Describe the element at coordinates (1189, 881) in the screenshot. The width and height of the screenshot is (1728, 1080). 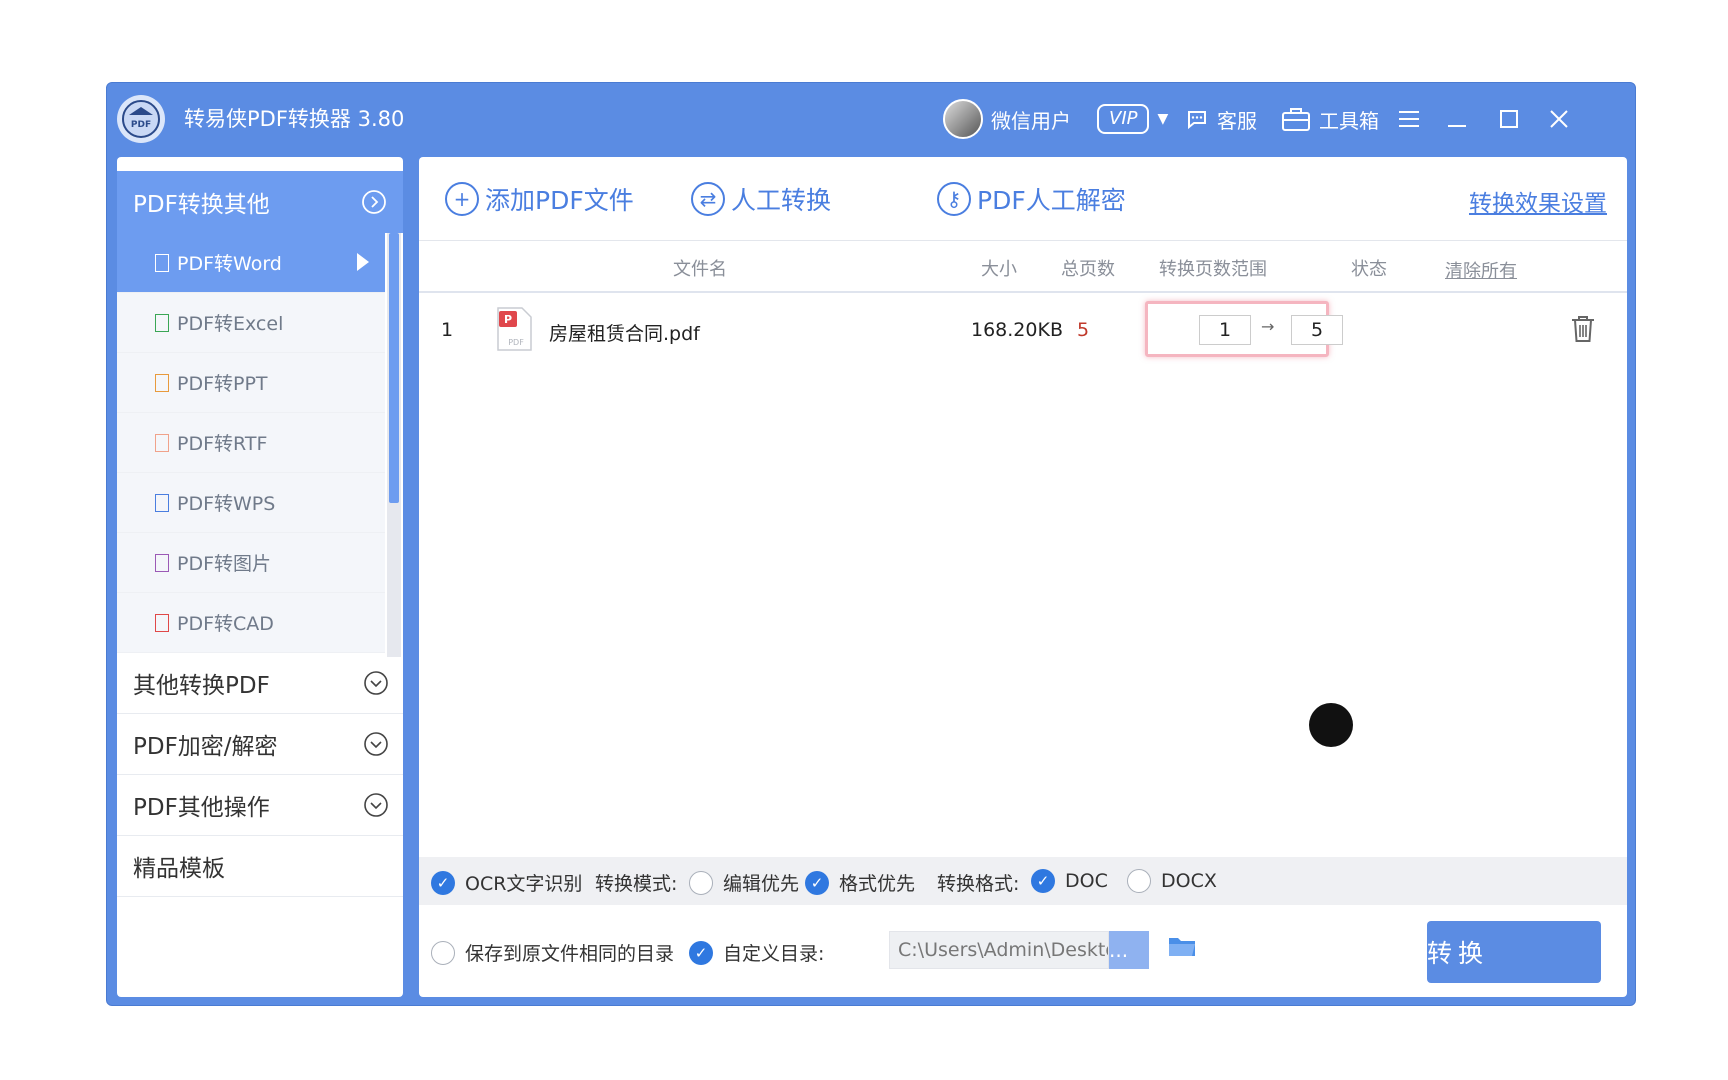
I see `format-docx-label: DOCX` at that location.